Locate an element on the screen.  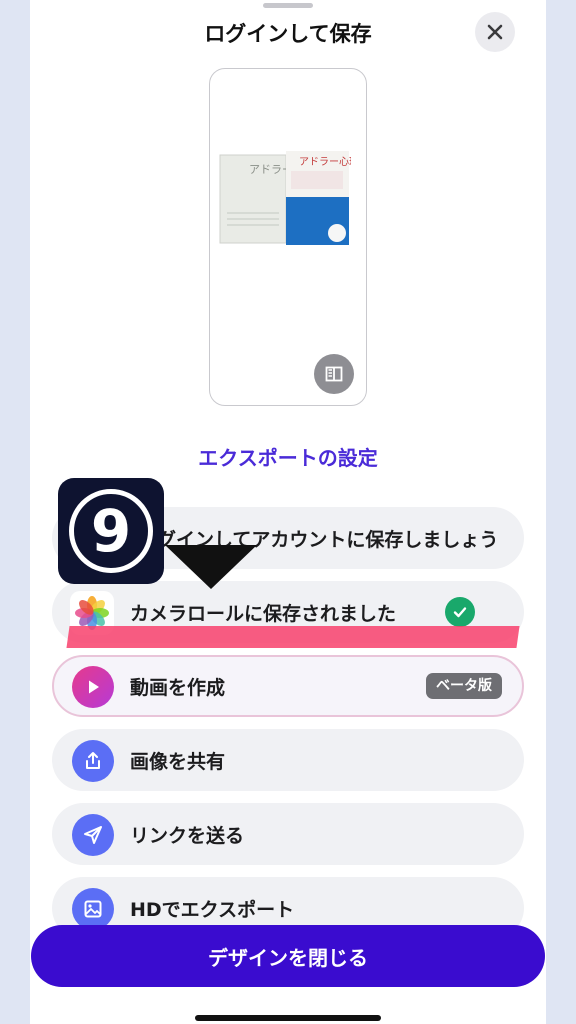
highlight-marker is located at coordinates (293, 637).